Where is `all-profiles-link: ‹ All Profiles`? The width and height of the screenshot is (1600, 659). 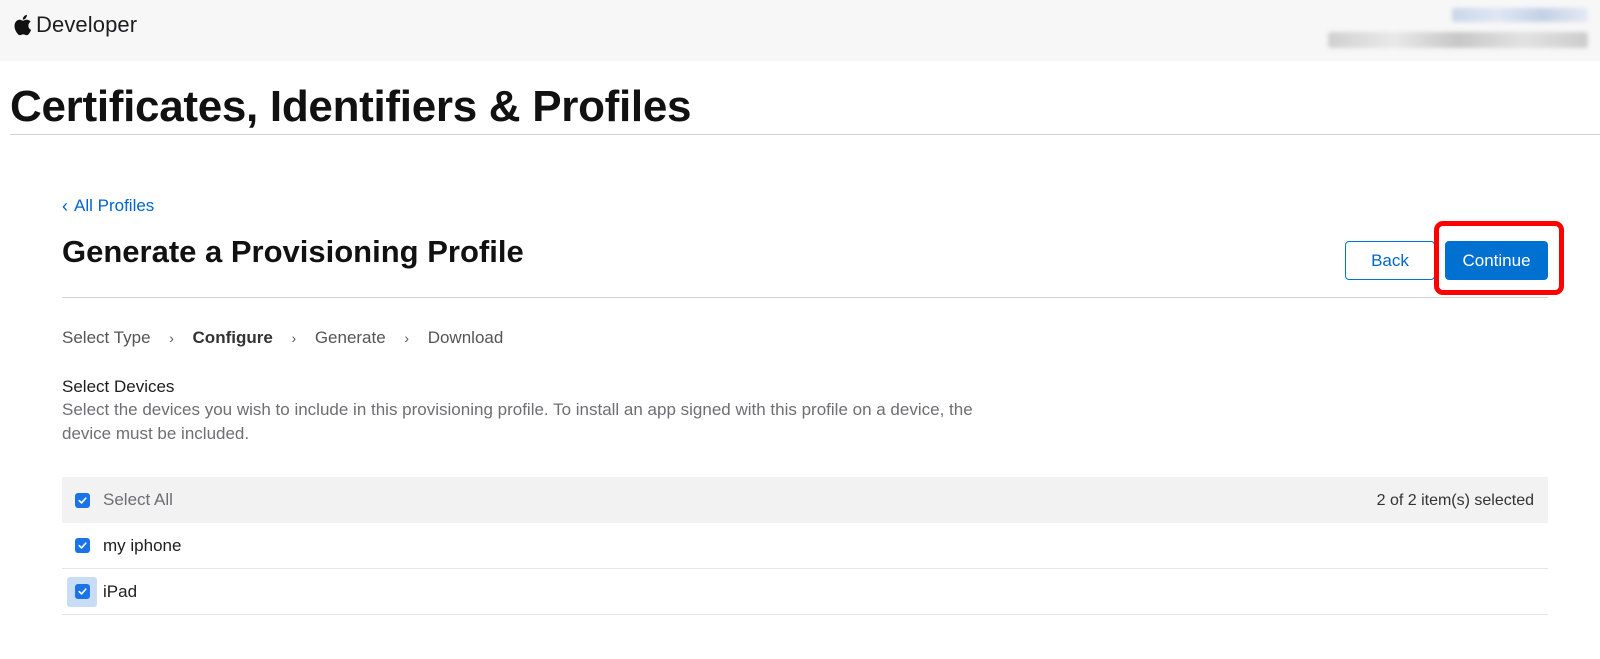
all-profiles-link: ‹ All Profiles is located at coordinates (108, 206).